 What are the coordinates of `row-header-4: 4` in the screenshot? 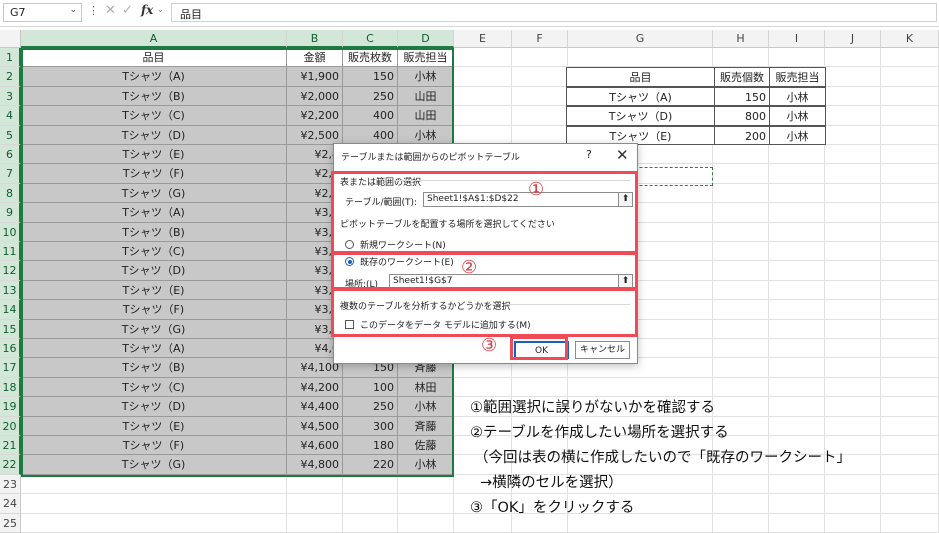 It's located at (10, 116).